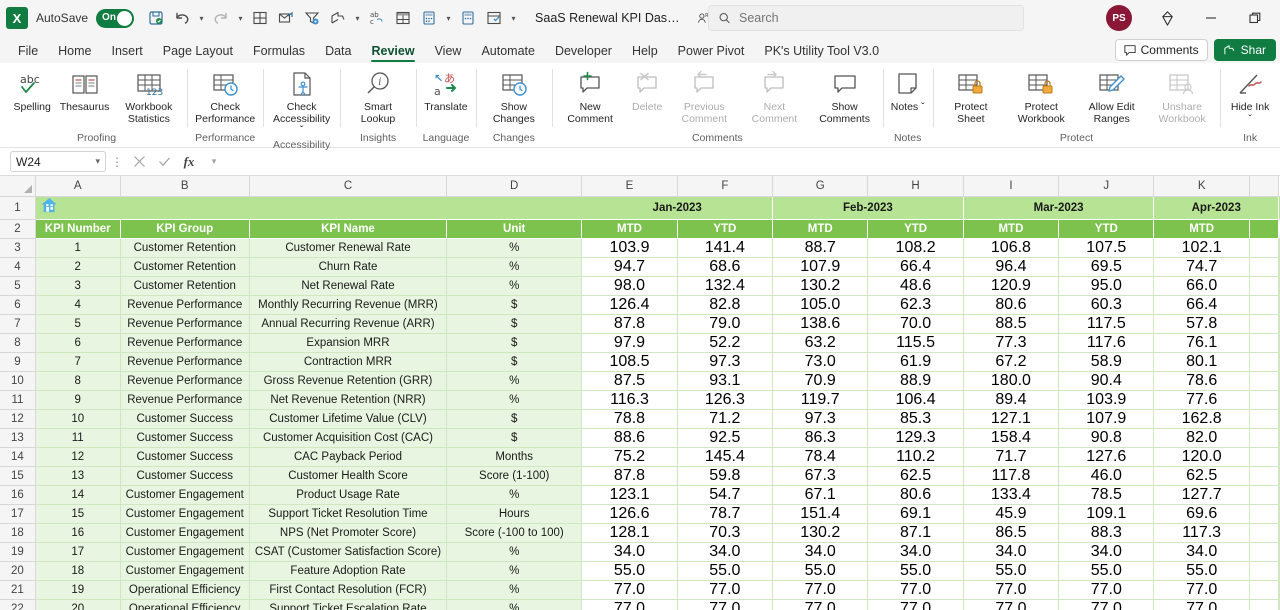 Image resolution: width=1280 pixels, height=610 pixels. What do you see at coordinates (348, 248) in the screenshot?
I see `cell-kpi-name: Customer Renewal Rate` at bounding box center [348, 248].